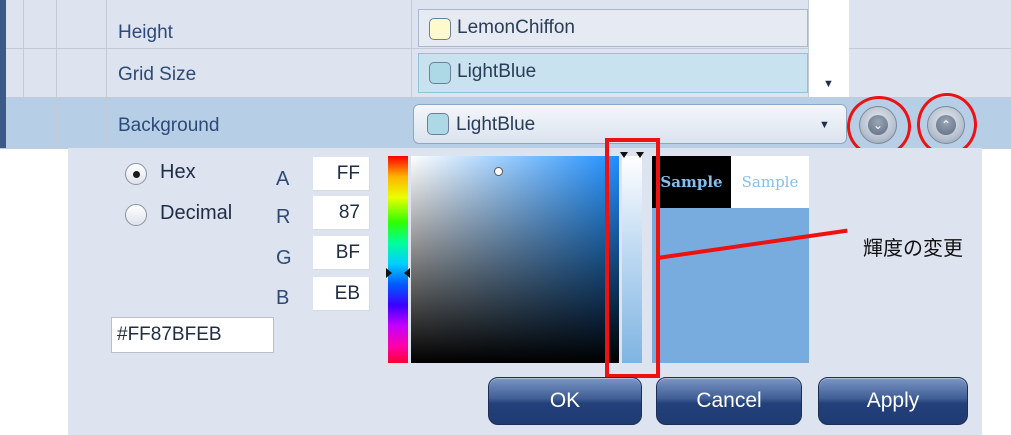 The image size is (1011, 435). Describe the element at coordinates (283, 298) in the screenshot. I see `channel-label-b: B` at that location.